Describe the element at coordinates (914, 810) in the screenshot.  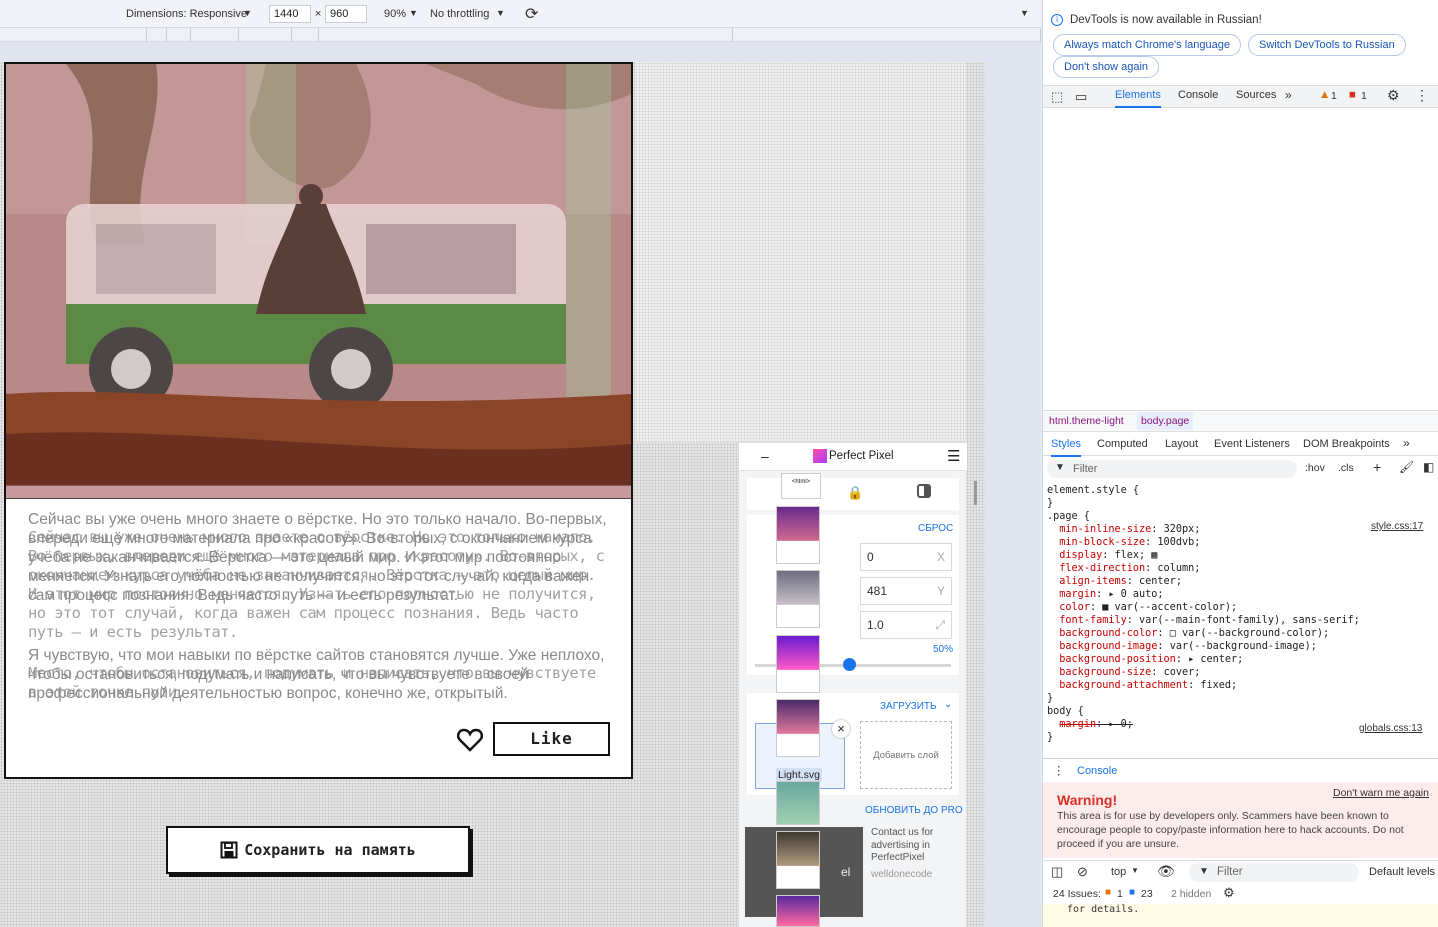
I see `upgrade-pro-link: ОБНОВИТЬ ДО PRO` at that location.